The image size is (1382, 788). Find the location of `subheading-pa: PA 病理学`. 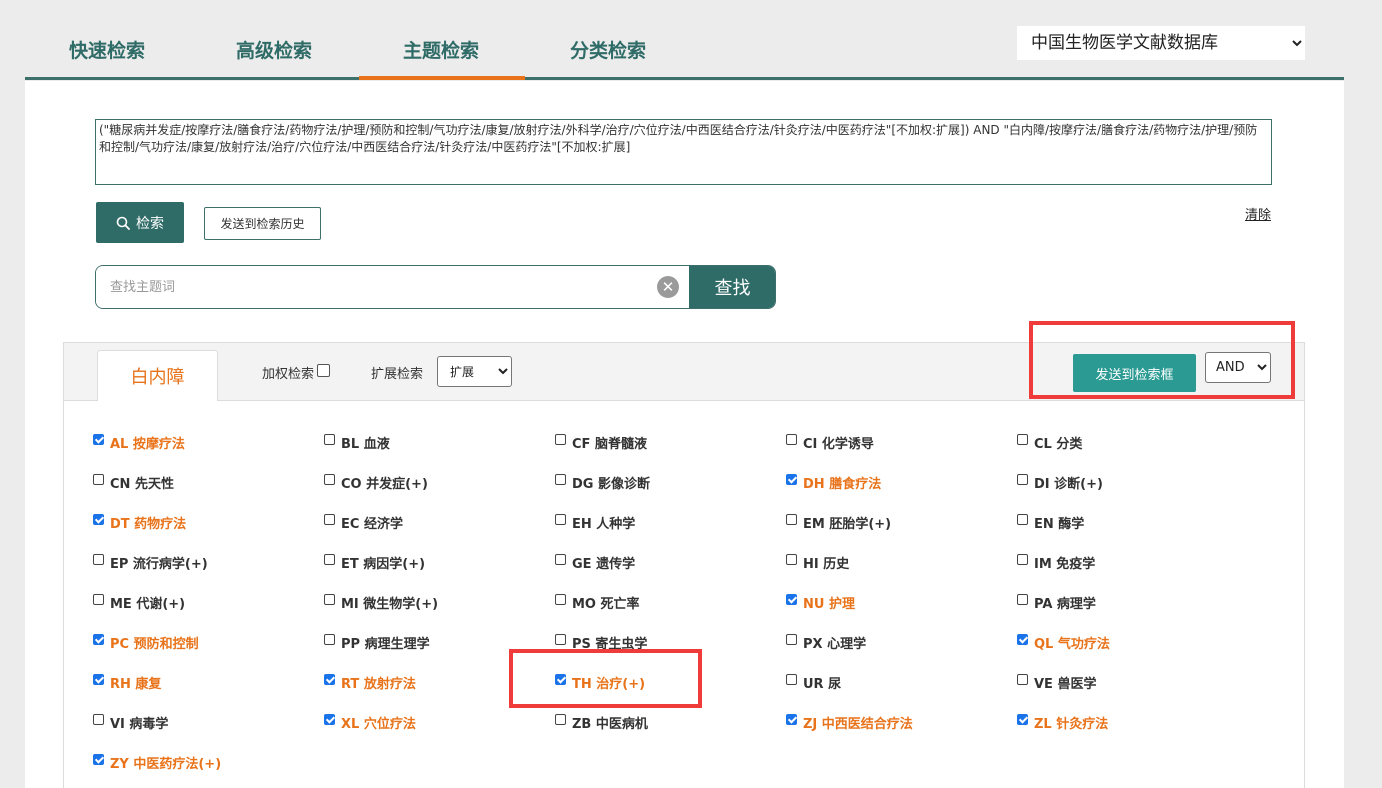

subheading-pa: PA 病理学 is located at coordinates (1056, 602).